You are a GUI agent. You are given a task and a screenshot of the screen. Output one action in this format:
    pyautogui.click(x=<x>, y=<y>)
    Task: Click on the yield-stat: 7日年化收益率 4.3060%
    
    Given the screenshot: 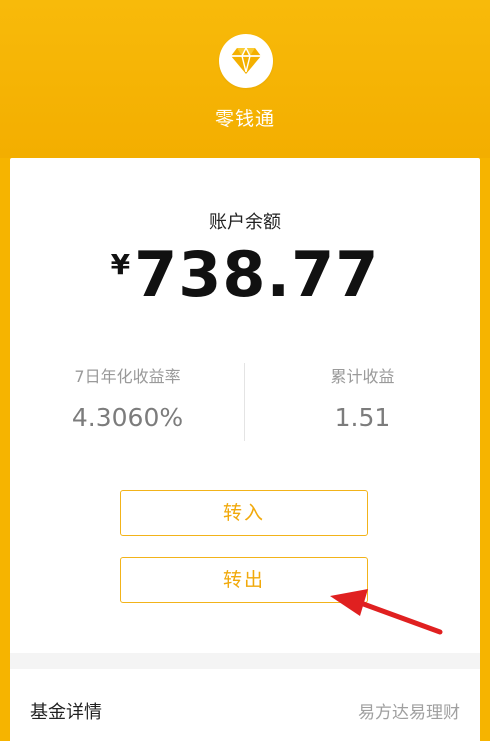 What is the action you would take?
    pyautogui.click(x=127, y=396)
    